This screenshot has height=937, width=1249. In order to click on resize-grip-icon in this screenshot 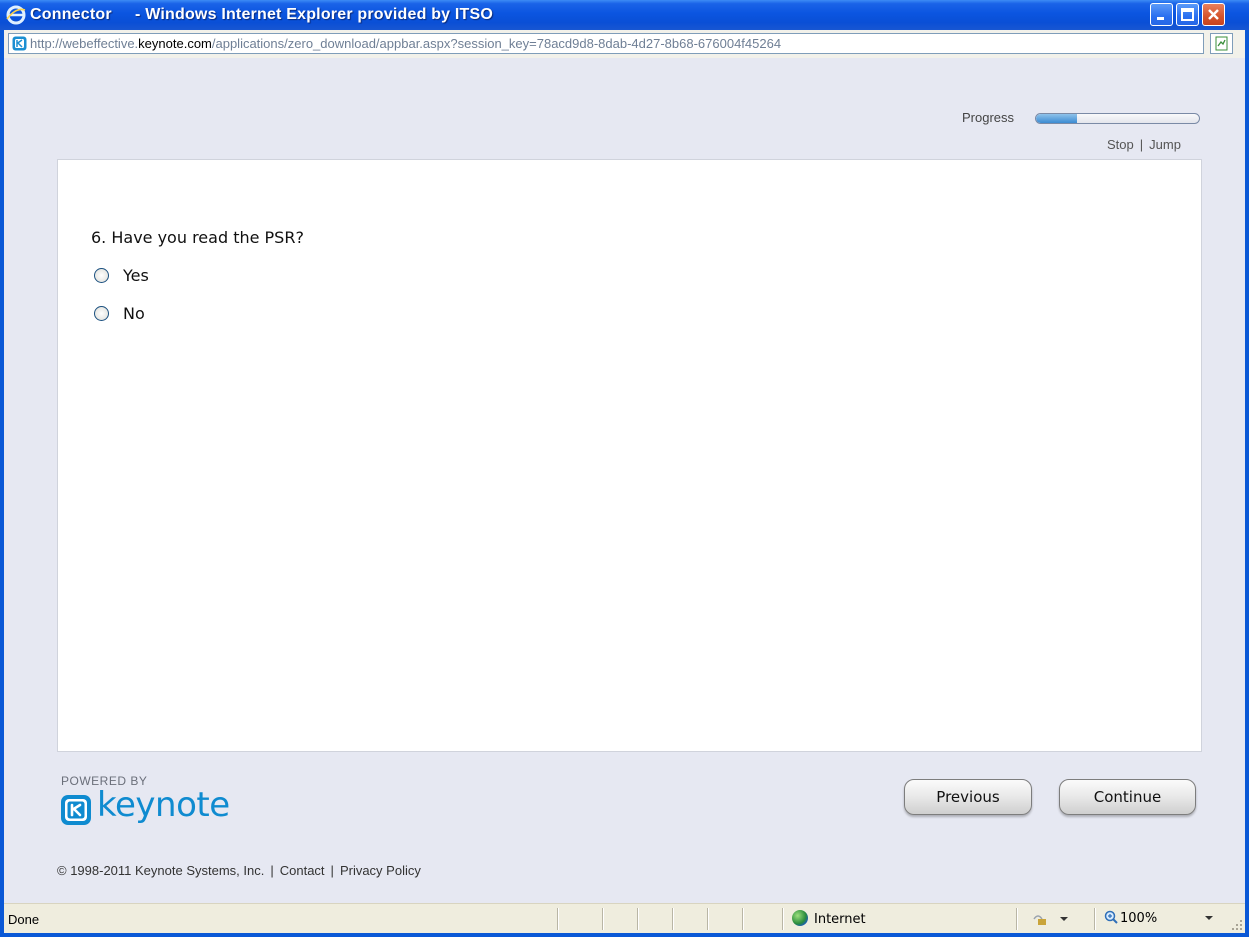, I will do `click(1237, 925)`.